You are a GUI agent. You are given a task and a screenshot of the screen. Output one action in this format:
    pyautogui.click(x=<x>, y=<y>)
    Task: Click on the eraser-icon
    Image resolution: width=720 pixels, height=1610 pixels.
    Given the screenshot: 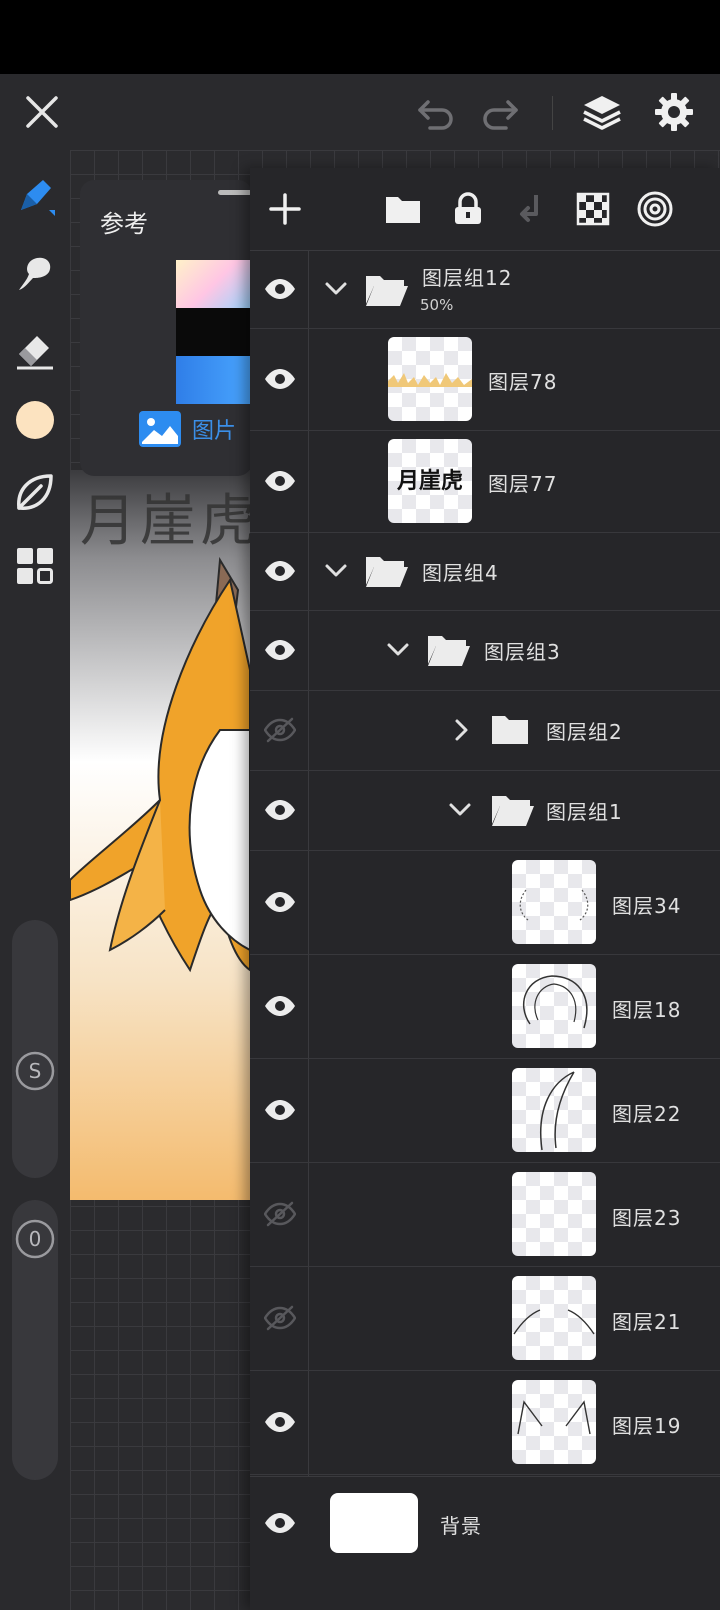 What is the action you would take?
    pyautogui.click(x=35, y=348)
    